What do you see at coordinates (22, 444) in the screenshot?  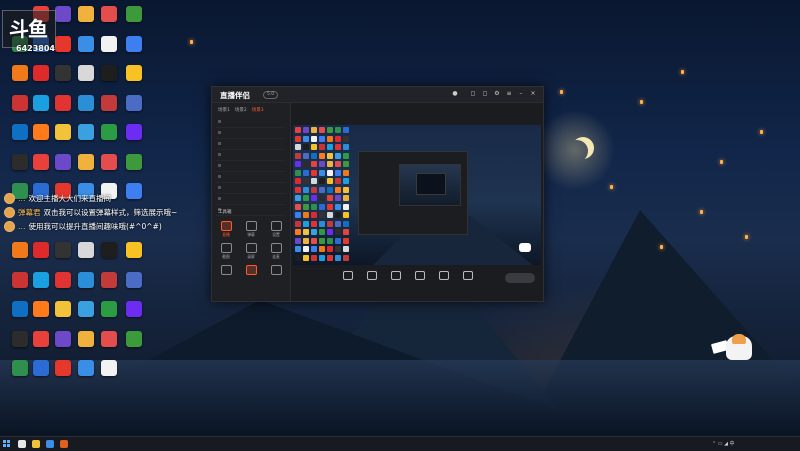 I see `taskbar-search-icon` at bounding box center [22, 444].